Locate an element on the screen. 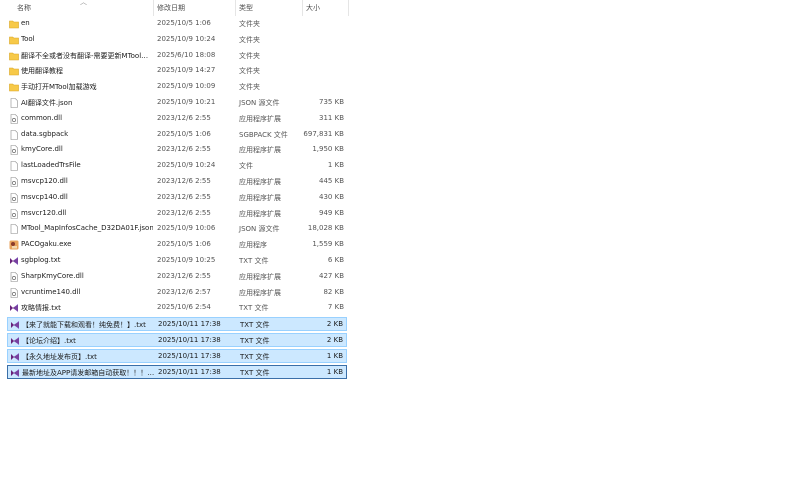 The height and width of the screenshot is (495, 800). file-row: msvcp140.dll 2023/12/6 2:55 应用程序扩展 430 KB is located at coordinates (177, 198).